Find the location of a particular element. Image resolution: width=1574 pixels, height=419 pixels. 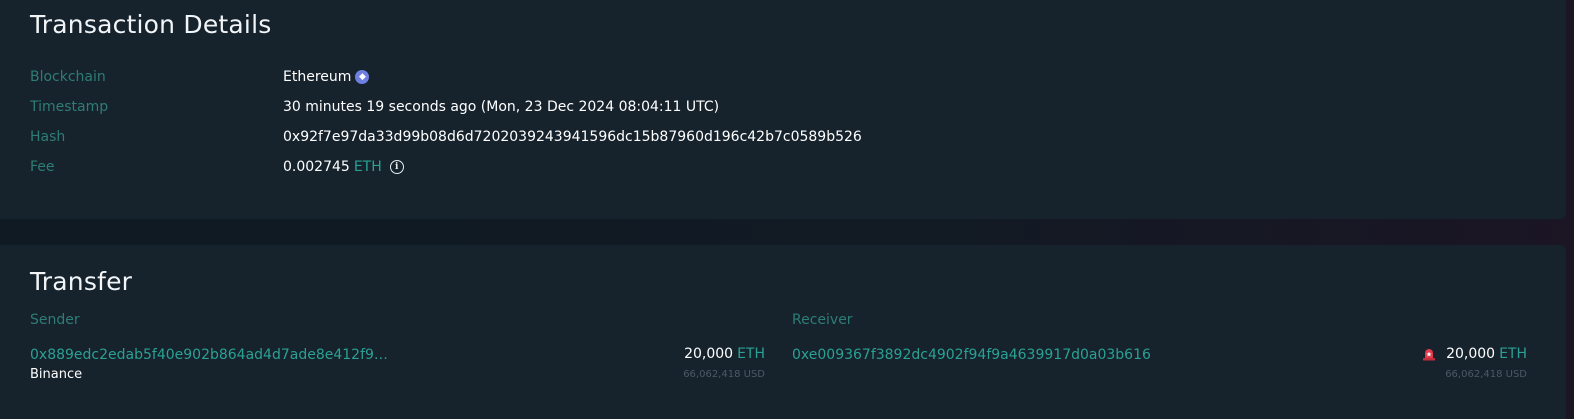

sender-entity: Binance is located at coordinates (56, 374).